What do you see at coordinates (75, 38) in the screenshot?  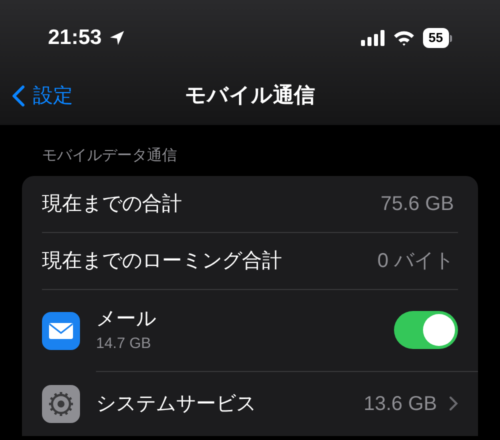 I see `status-time: 21:53` at bounding box center [75, 38].